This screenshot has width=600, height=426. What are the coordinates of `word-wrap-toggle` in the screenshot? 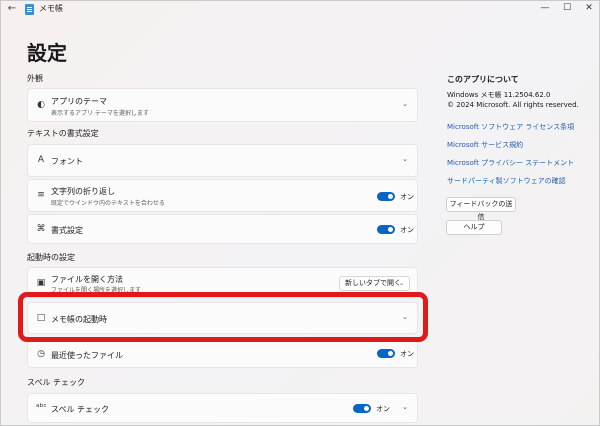 It's located at (386, 196).